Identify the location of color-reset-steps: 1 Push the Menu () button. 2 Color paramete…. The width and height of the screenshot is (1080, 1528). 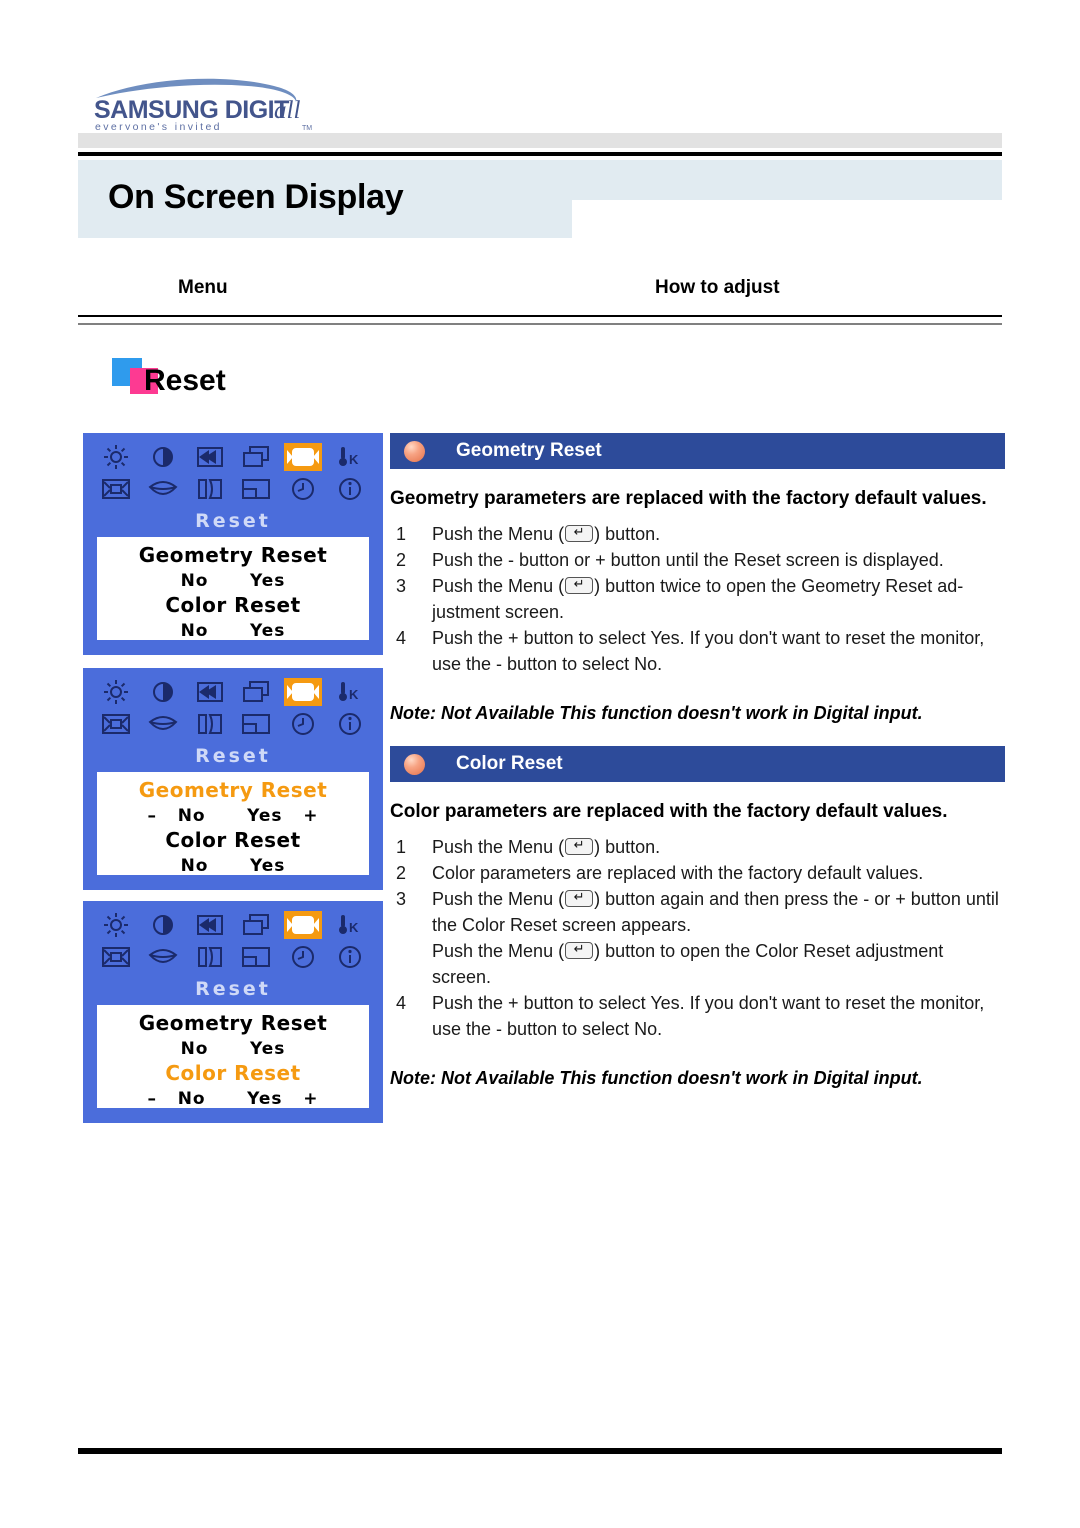
(697, 938).